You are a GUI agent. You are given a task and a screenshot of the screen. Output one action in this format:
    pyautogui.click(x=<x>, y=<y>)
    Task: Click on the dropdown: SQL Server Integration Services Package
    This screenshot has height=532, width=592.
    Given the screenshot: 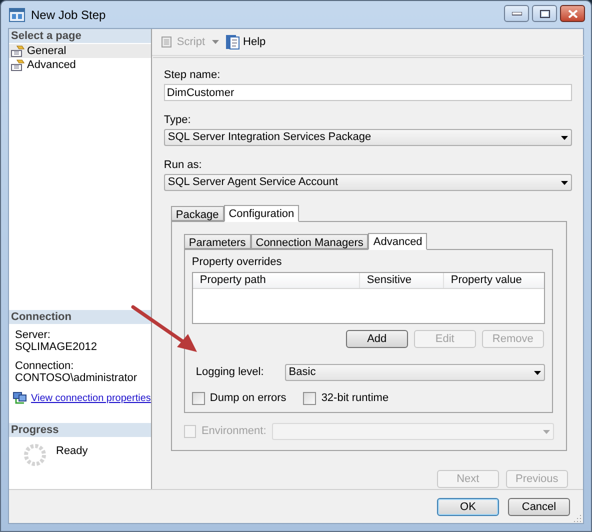 What is the action you would take?
    pyautogui.click(x=368, y=137)
    